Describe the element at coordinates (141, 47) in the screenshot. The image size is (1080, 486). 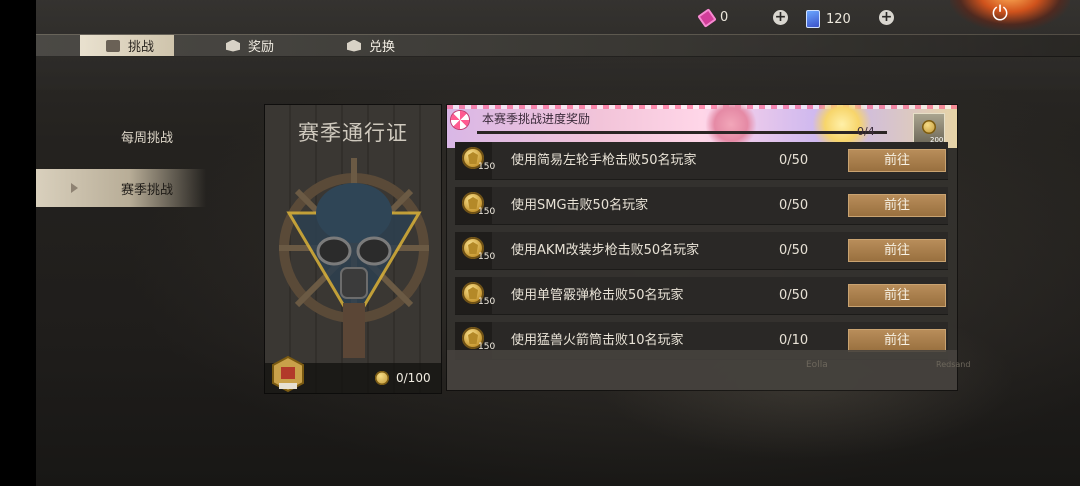
I see `tab-label: 挑战` at that location.